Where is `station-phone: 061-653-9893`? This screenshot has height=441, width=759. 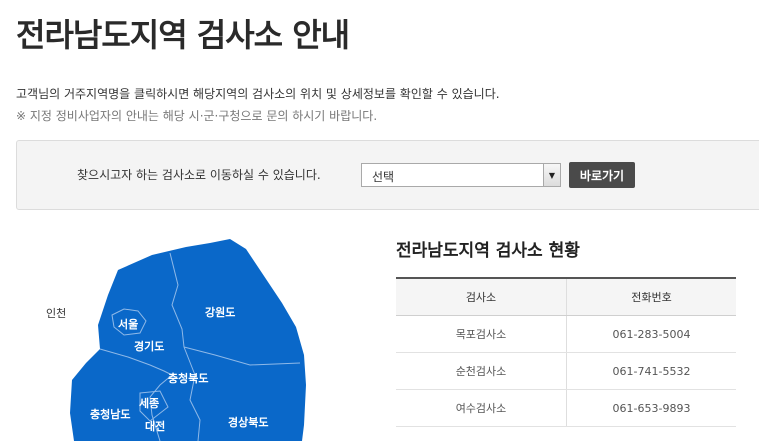 station-phone: 061-653-9893 is located at coordinates (651, 408).